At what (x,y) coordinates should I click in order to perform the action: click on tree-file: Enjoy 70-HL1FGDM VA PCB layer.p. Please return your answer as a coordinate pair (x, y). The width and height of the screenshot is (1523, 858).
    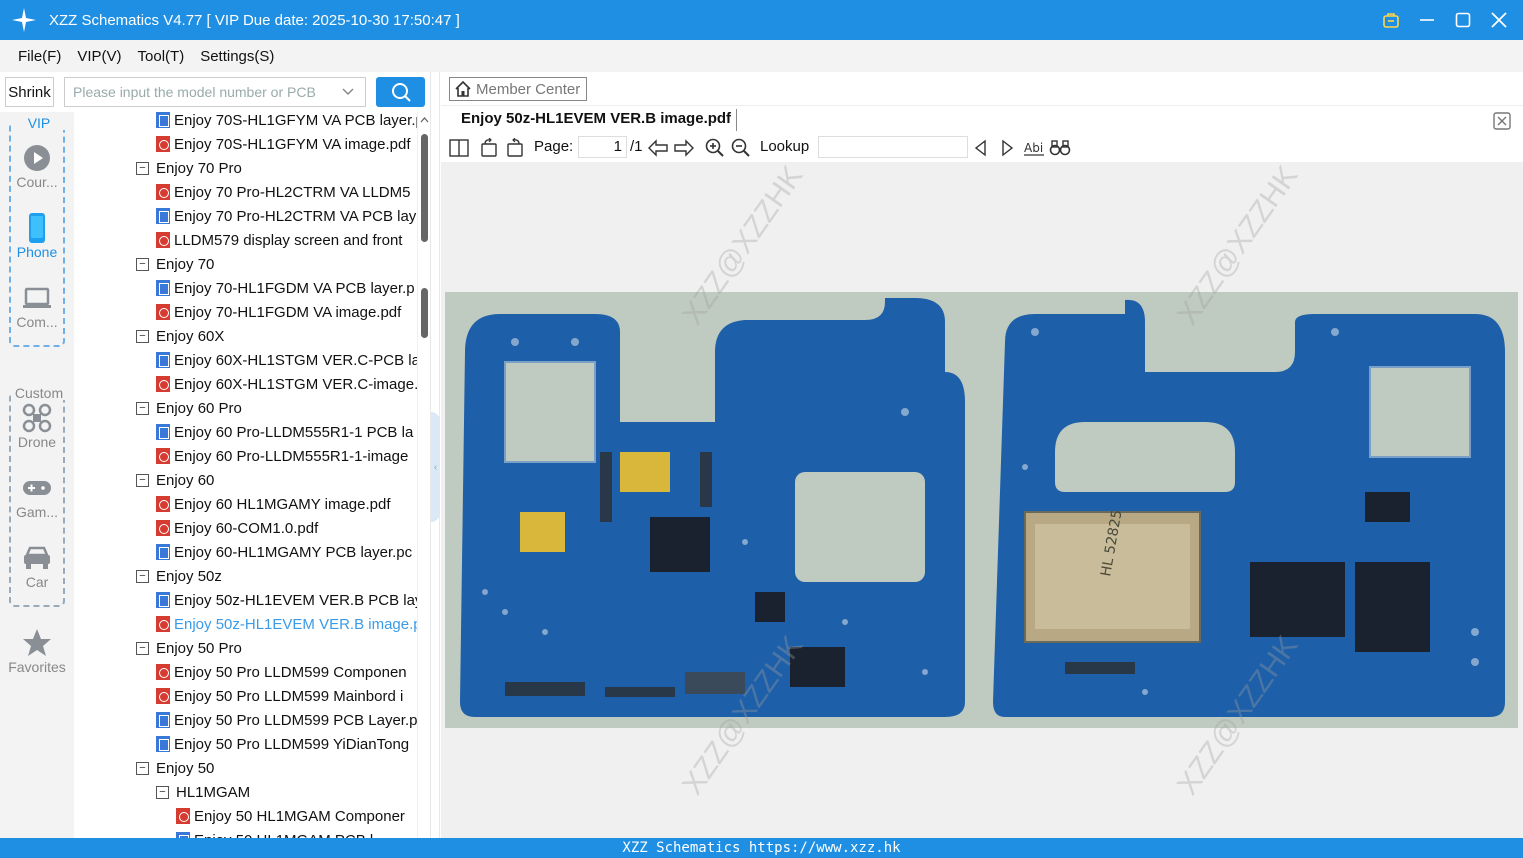
    Looking at the image, I should click on (285, 288).